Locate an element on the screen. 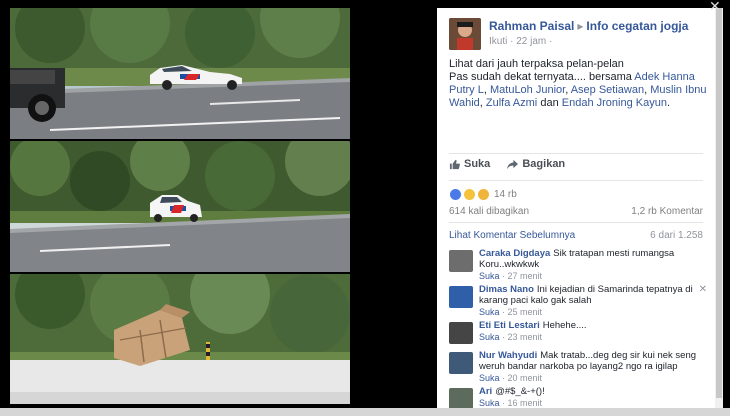 The height and width of the screenshot is (416, 730). reactions-summary: 14 rb is located at coordinates (483, 194).